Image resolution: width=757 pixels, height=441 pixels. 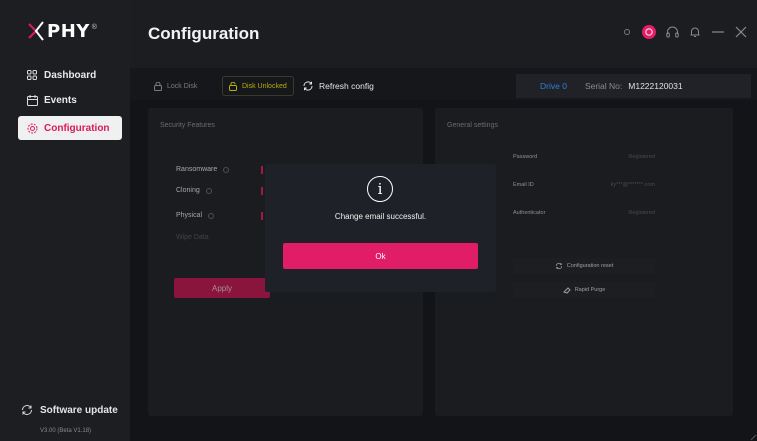 I want to click on refresh-config-button: Refresh config, so click(x=338, y=86).